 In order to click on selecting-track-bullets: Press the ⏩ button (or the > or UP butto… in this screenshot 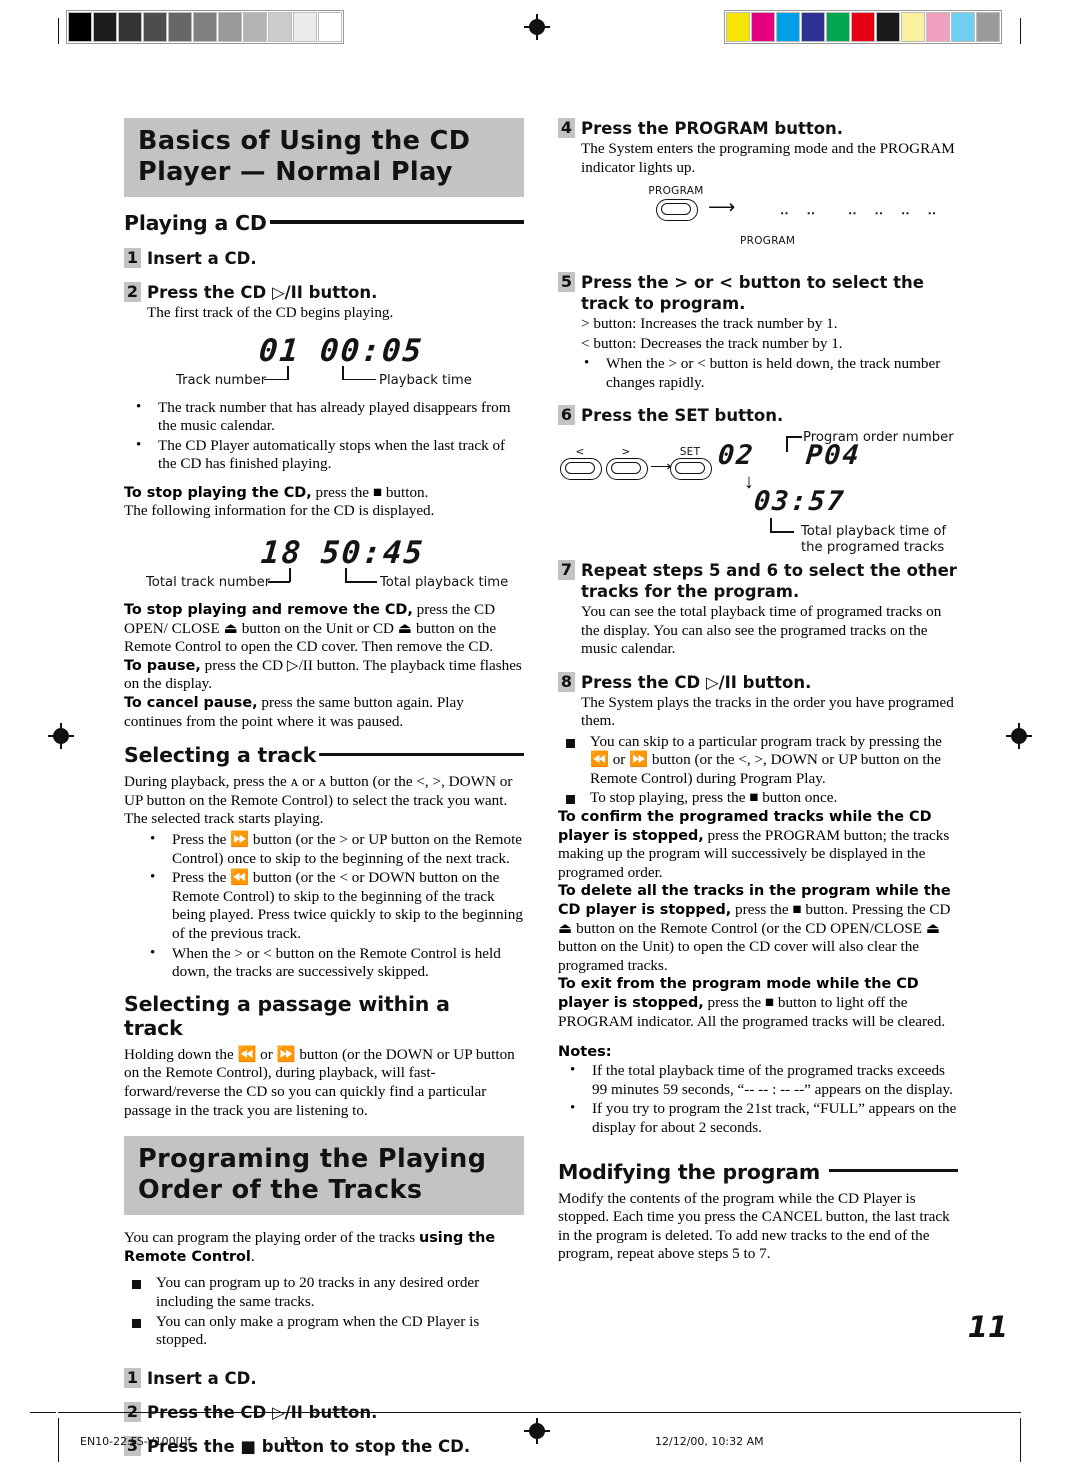, I will do `click(324, 906)`.